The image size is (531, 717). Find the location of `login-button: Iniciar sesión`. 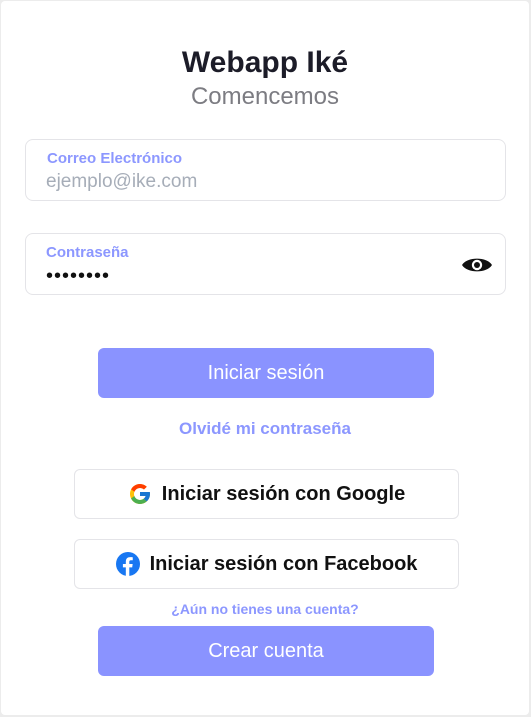

login-button: Iniciar sesión is located at coordinates (266, 373).